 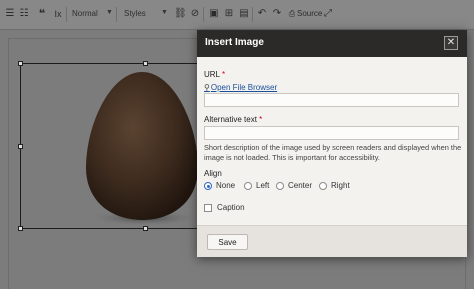 I want to click on close-button: ✕, so click(x=451, y=43).